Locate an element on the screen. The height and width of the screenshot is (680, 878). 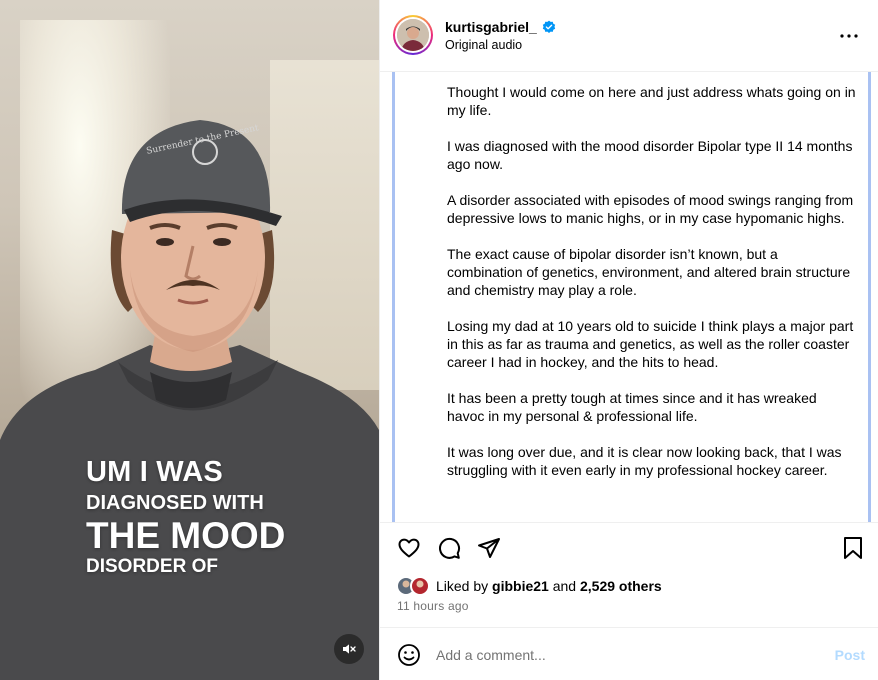
likes-conjunction: and is located at coordinates (564, 586).